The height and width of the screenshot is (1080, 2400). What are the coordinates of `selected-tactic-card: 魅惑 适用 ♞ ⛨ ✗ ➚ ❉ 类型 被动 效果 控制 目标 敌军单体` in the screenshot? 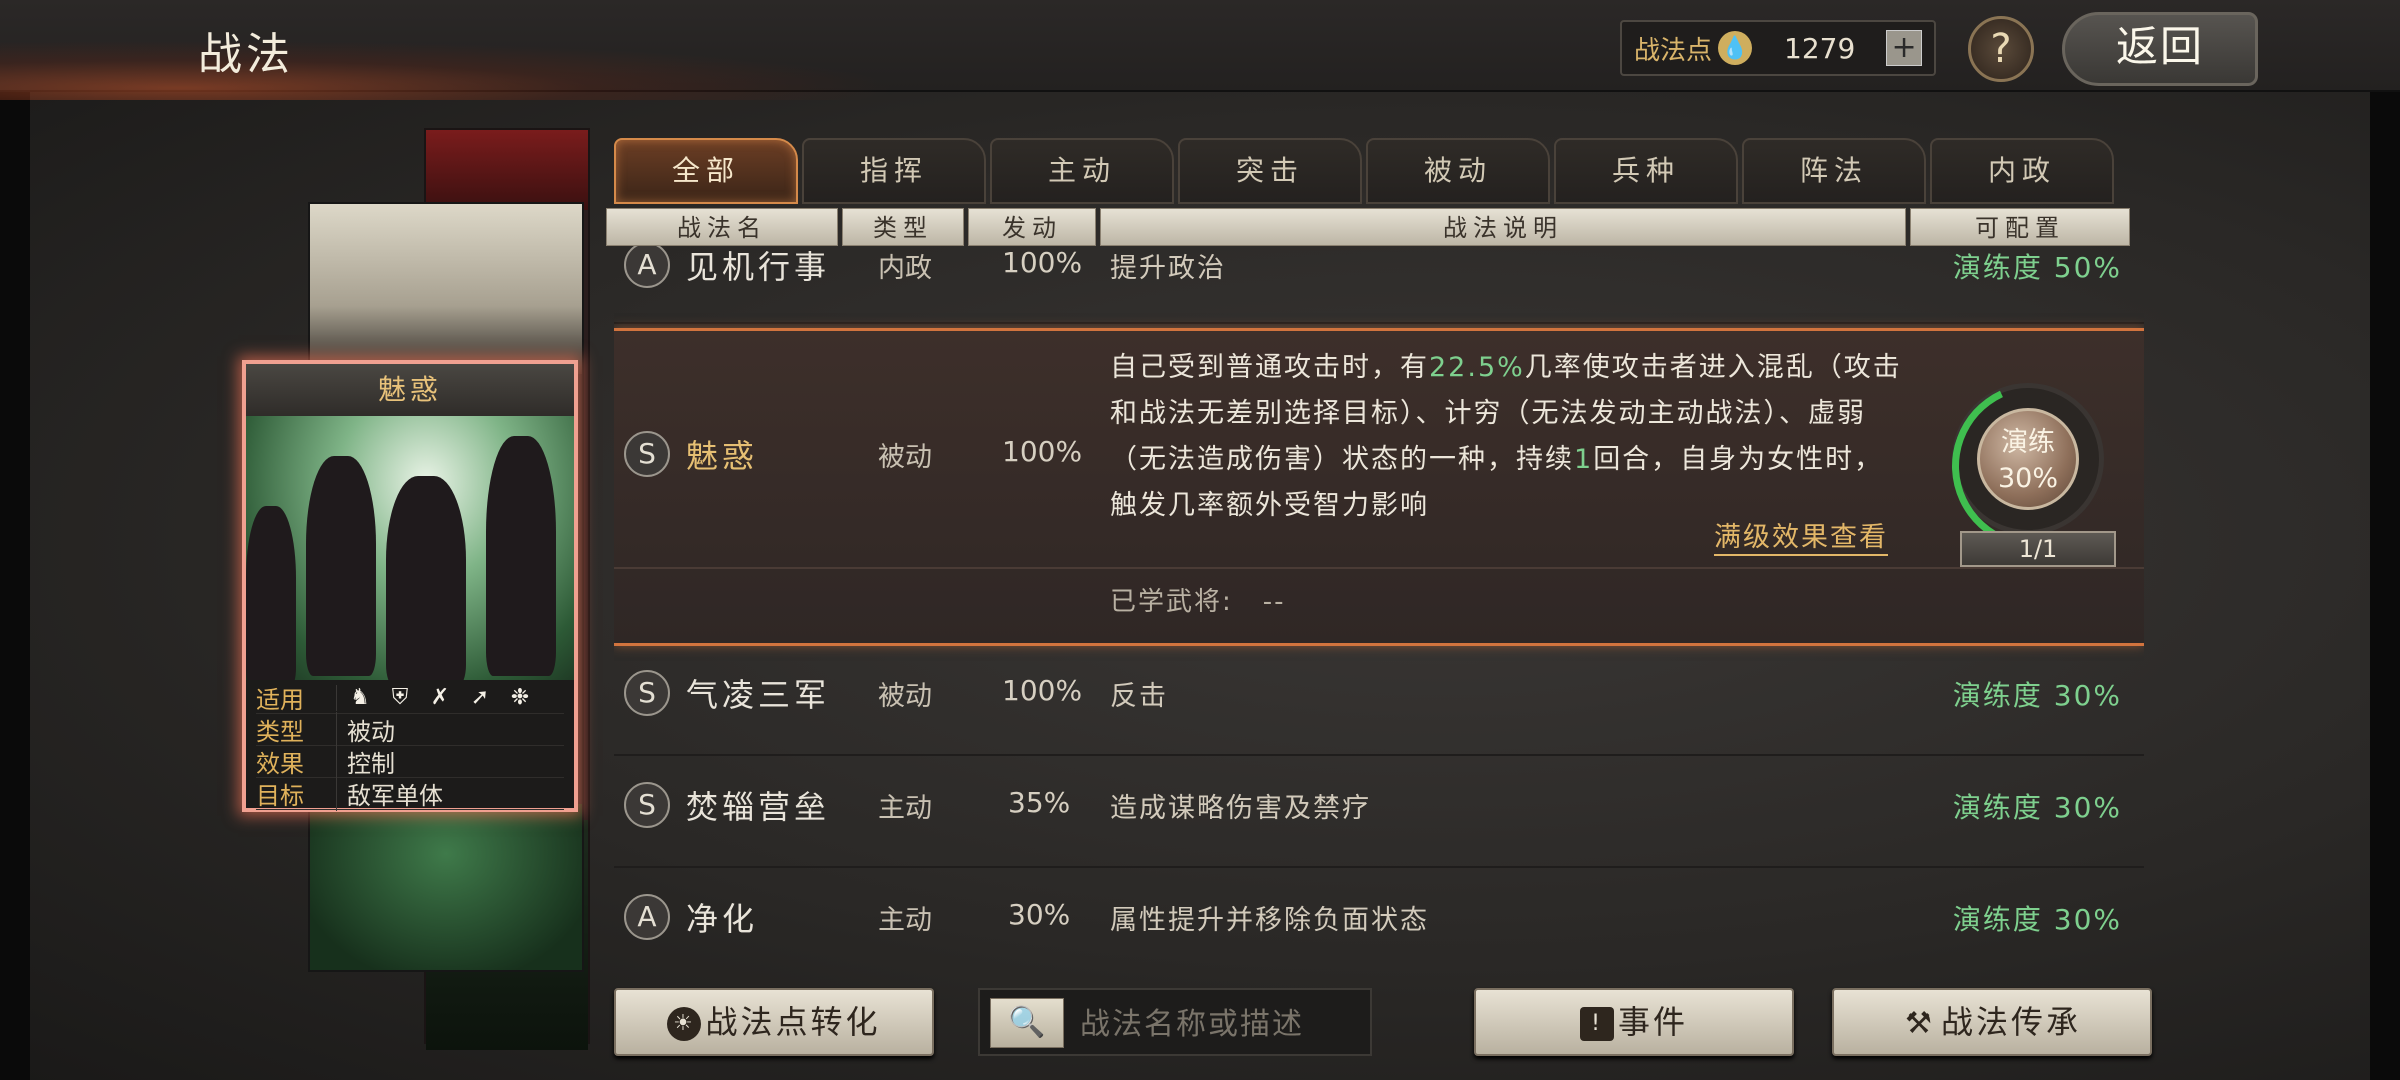 It's located at (410, 586).